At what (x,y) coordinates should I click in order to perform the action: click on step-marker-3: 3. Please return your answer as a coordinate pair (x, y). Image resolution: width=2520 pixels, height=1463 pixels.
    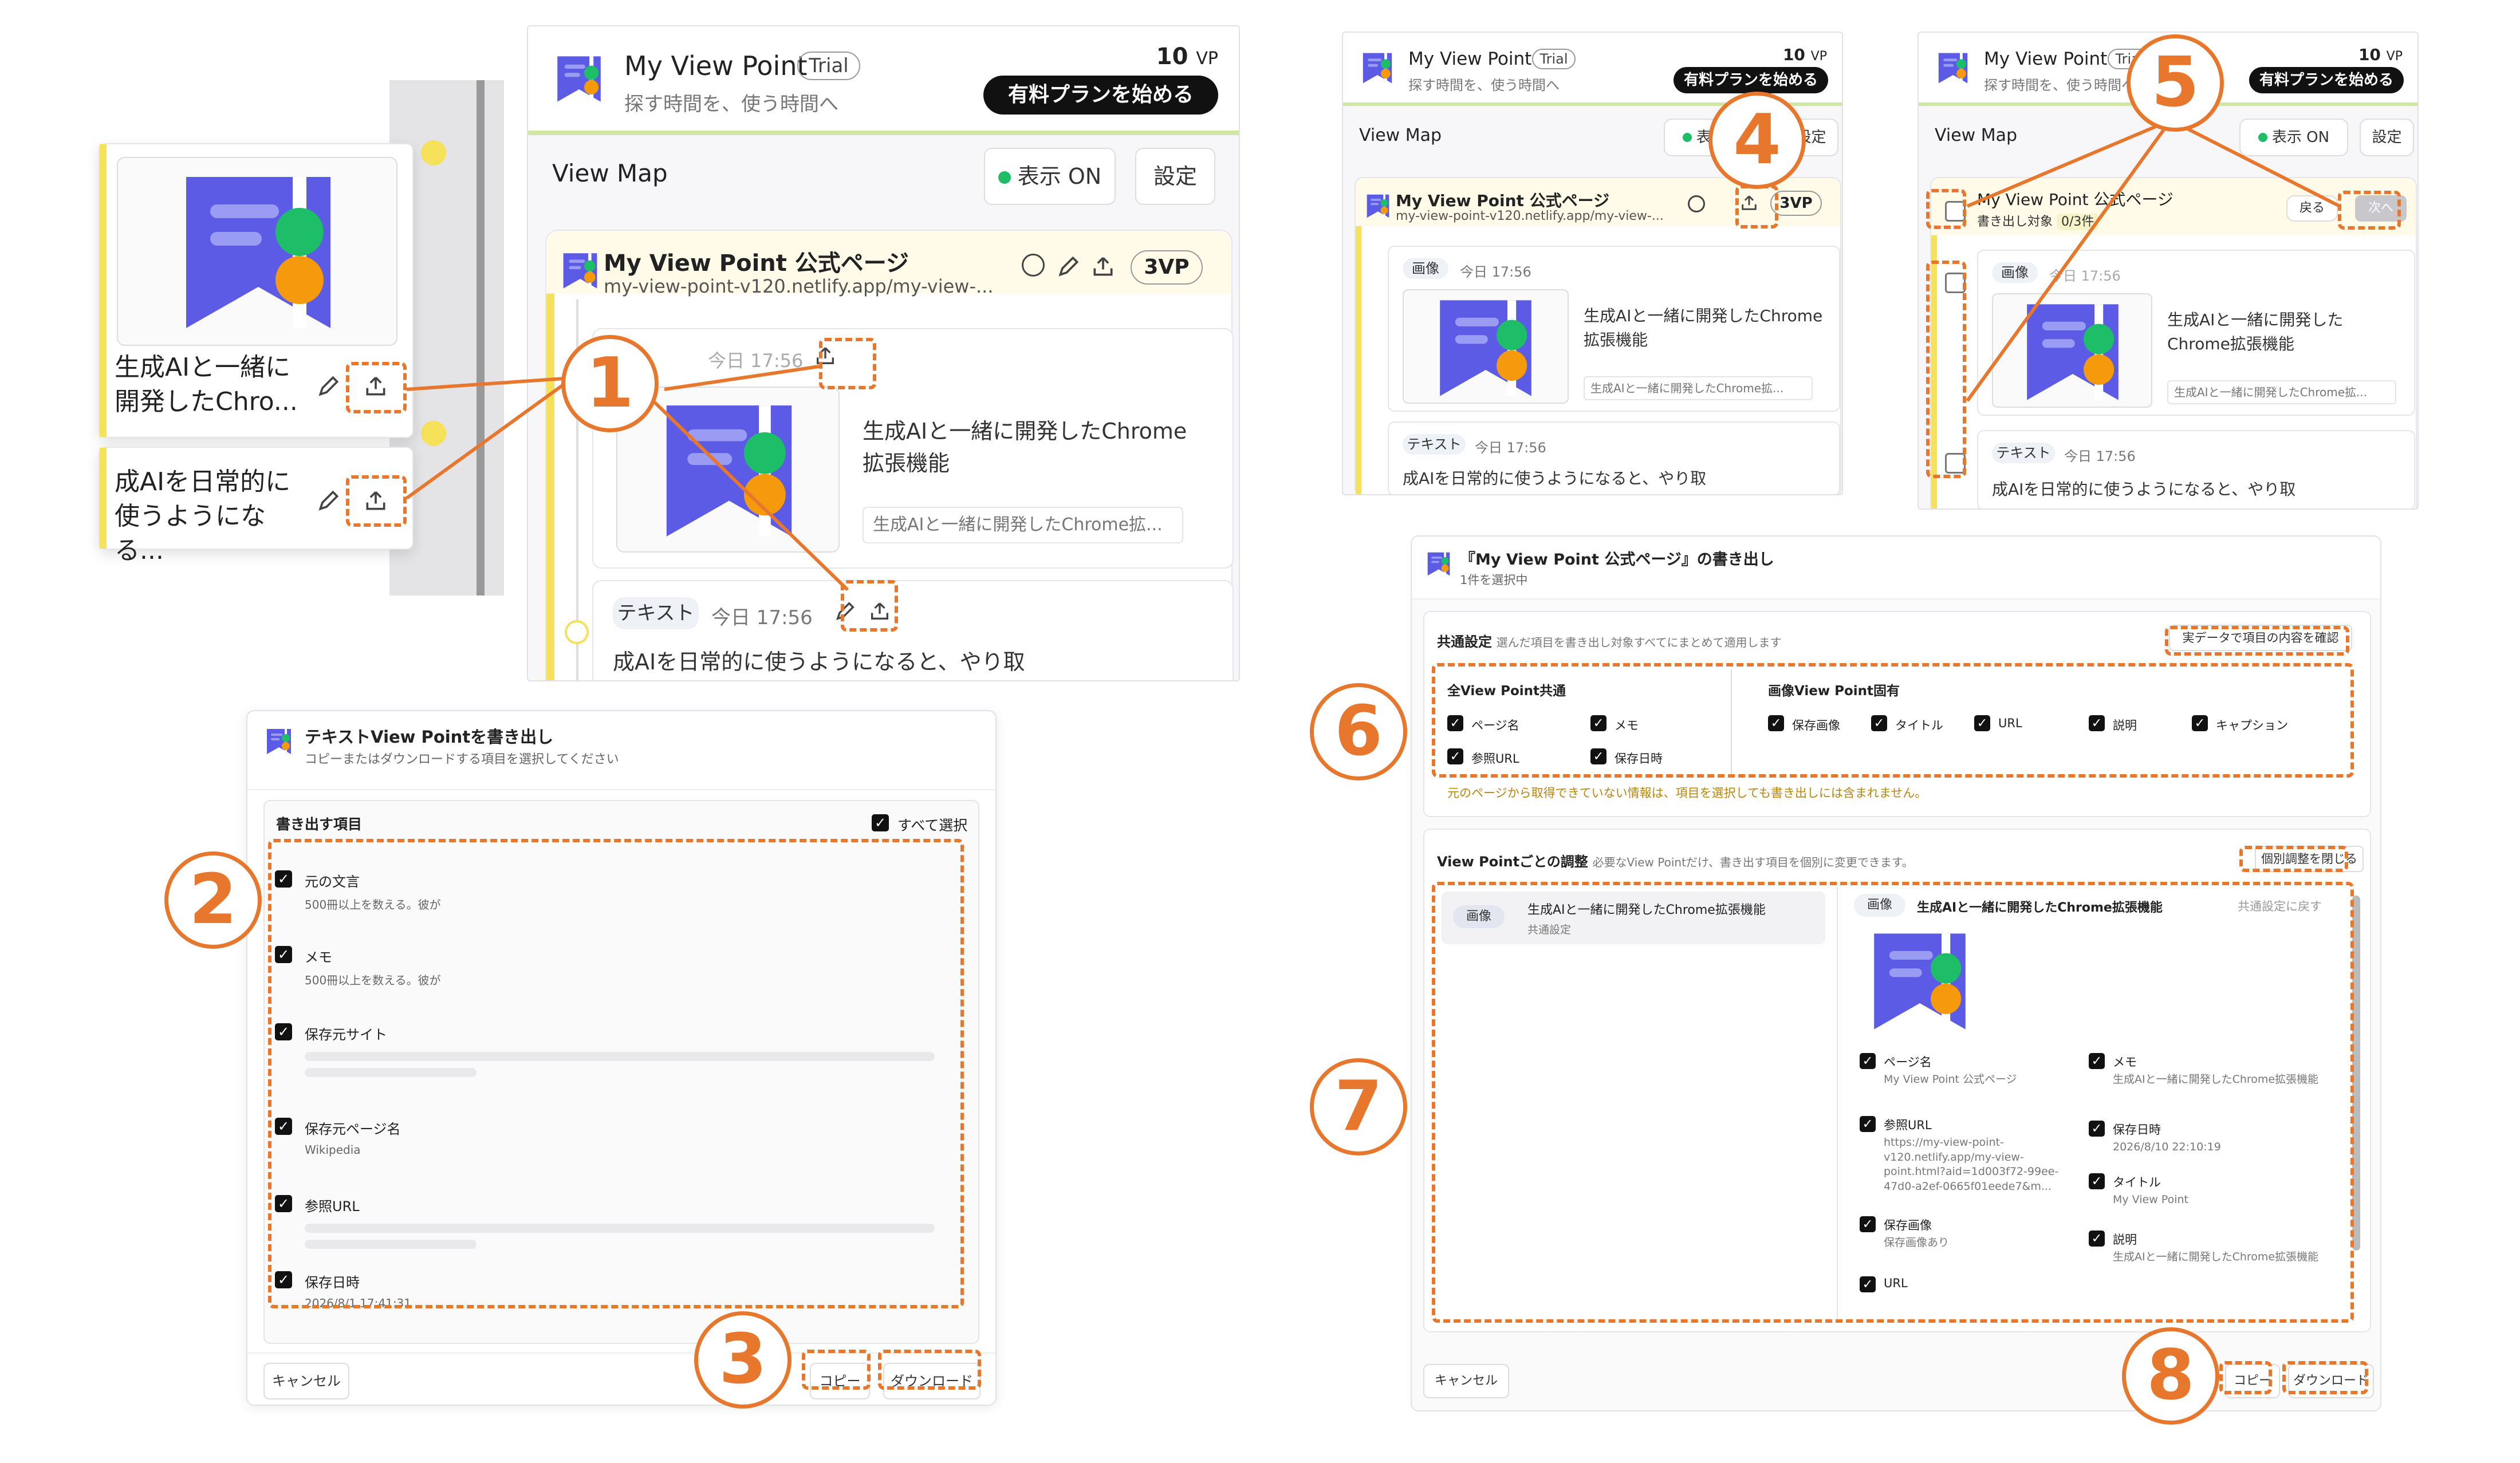
    Looking at the image, I should click on (743, 1360).